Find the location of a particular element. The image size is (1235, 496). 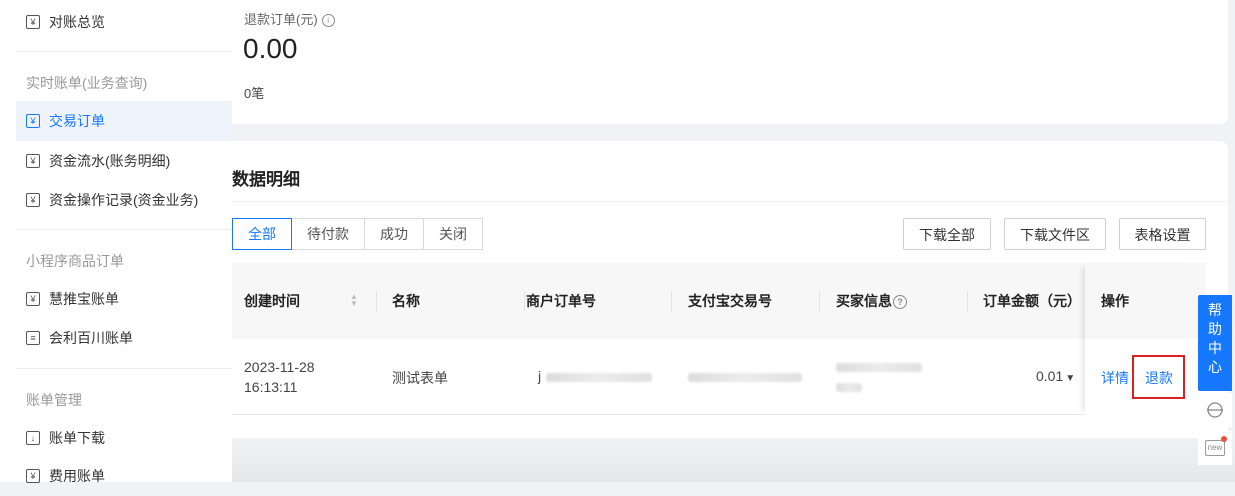

sidebar-item-label: 费用账单 is located at coordinates (77, 476).